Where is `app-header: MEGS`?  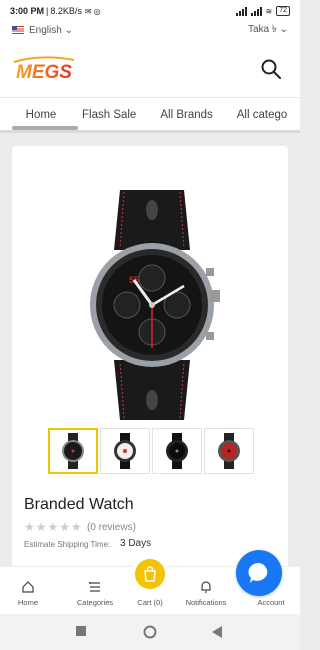 app-header: MEGS is located at coordinates (150, 68).